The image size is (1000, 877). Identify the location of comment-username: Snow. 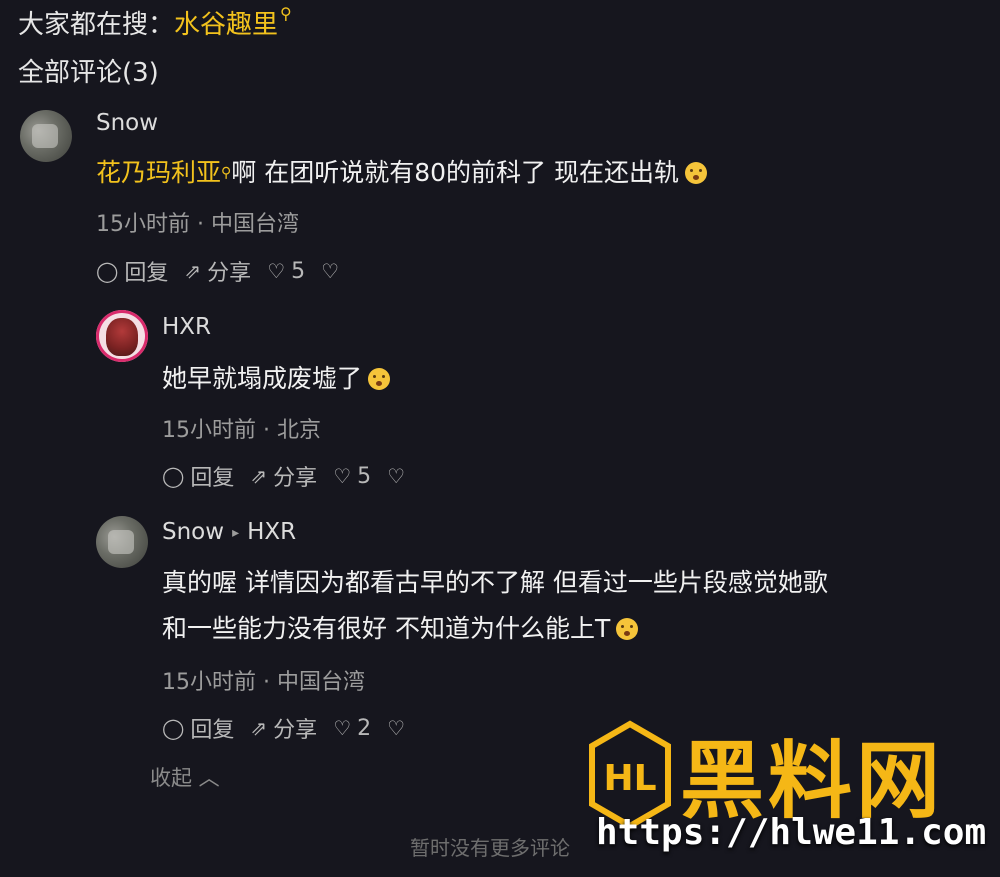
(127, 123).